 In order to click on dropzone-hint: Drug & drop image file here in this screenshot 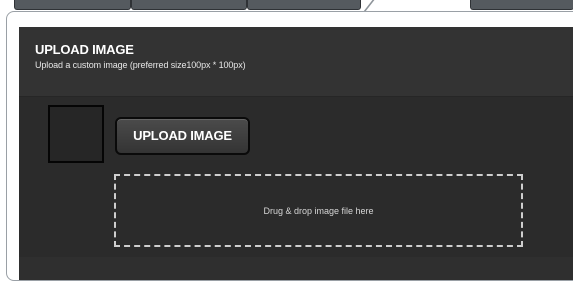, I will do `click(318, 210)`.